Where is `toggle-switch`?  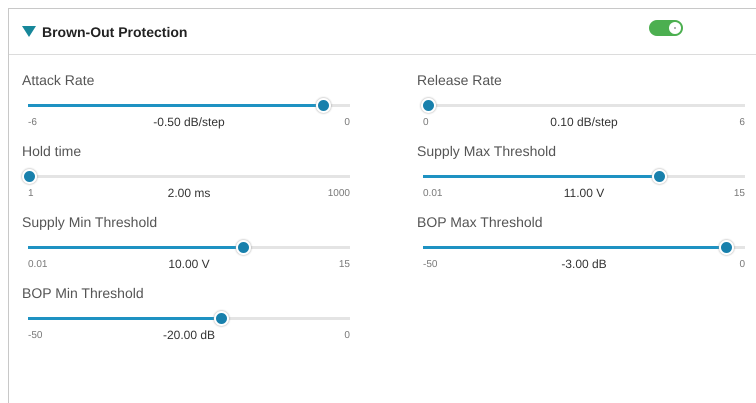
toggle-switch is located at coordinates (666, 28).